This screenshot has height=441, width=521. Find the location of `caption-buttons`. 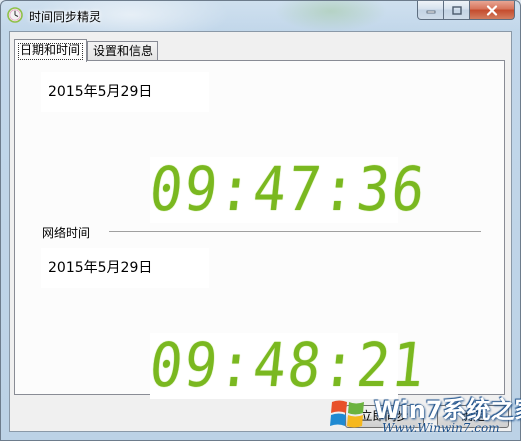

caption-buttons is located at coordinates (466, 11).